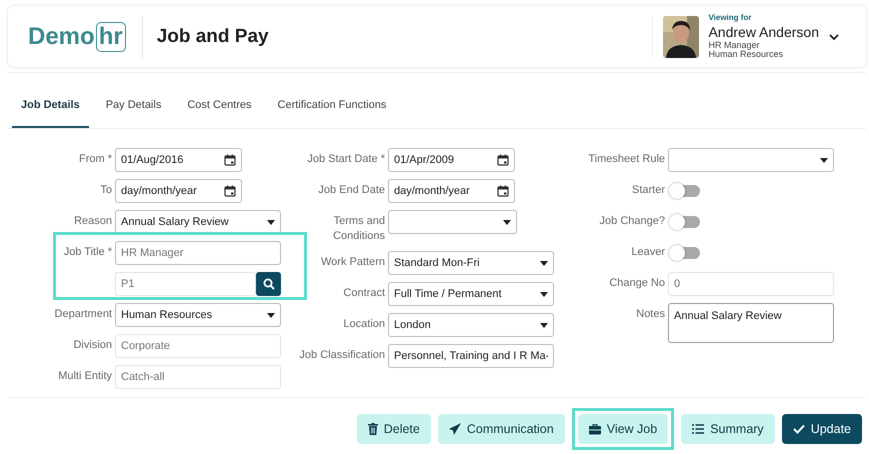 This screenshot has height=454, width=869. What do you see at coordinates (95, 159) in the screenshot?
I see `field-label: From *` at bounding box center [95, 159].